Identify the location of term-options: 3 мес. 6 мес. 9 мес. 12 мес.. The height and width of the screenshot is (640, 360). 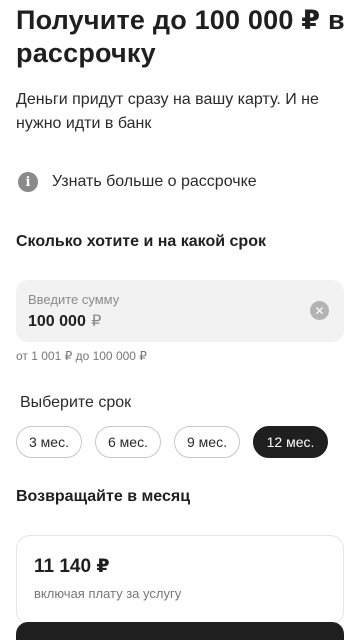
(172, 442).